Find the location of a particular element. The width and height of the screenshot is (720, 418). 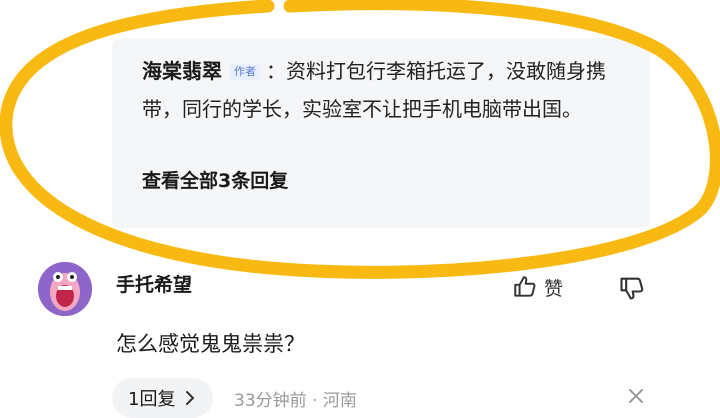

comment-username: 手托希望 is located at coordinates (154, 283).